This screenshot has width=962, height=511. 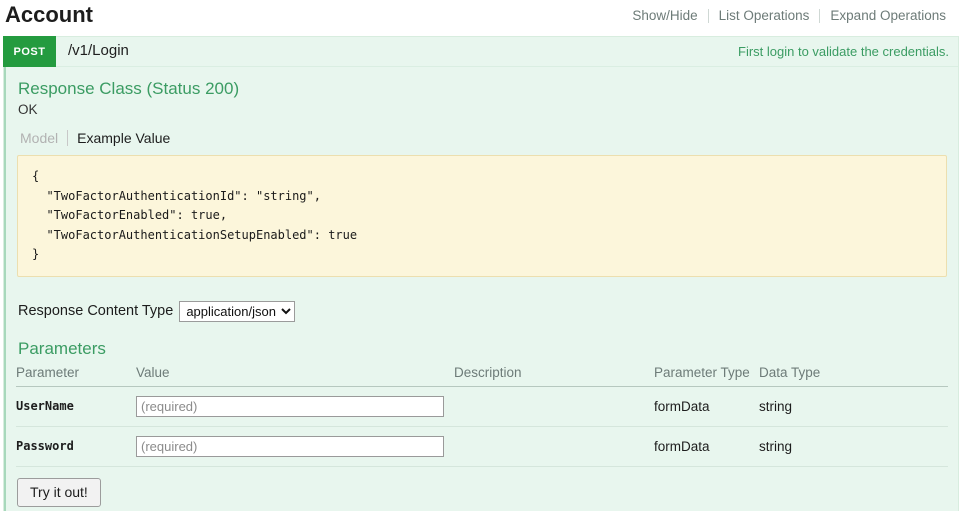 I want to click on operation-path: /v1/Login, so click(x=98, y=50).